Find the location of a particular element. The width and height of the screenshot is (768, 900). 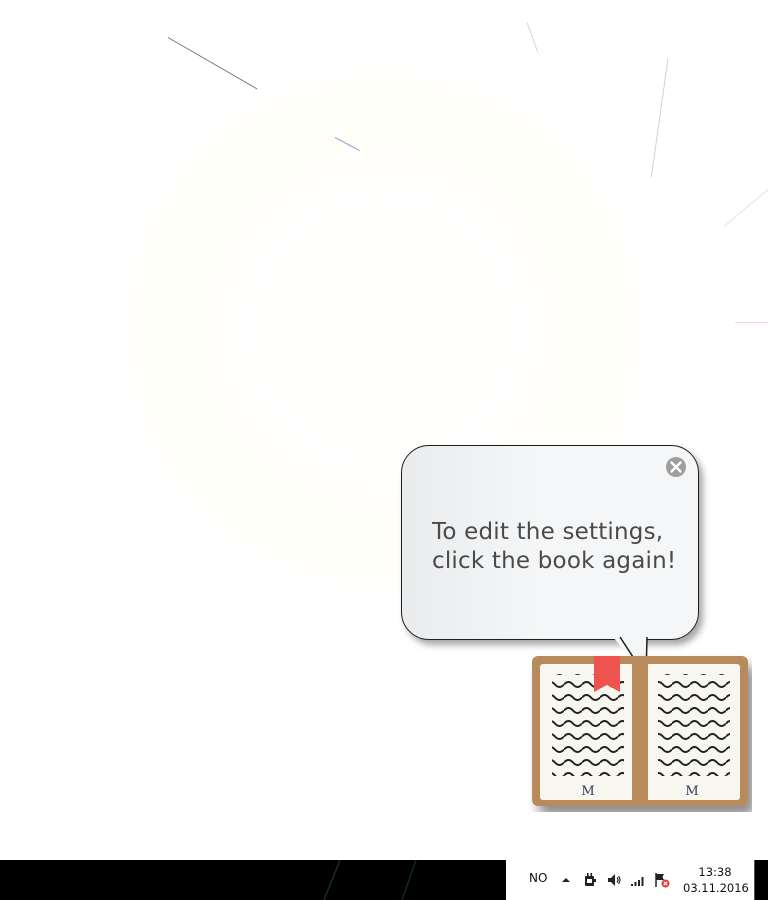

hint-line-1: To edit the settings, is located at coordinates (548, 532).